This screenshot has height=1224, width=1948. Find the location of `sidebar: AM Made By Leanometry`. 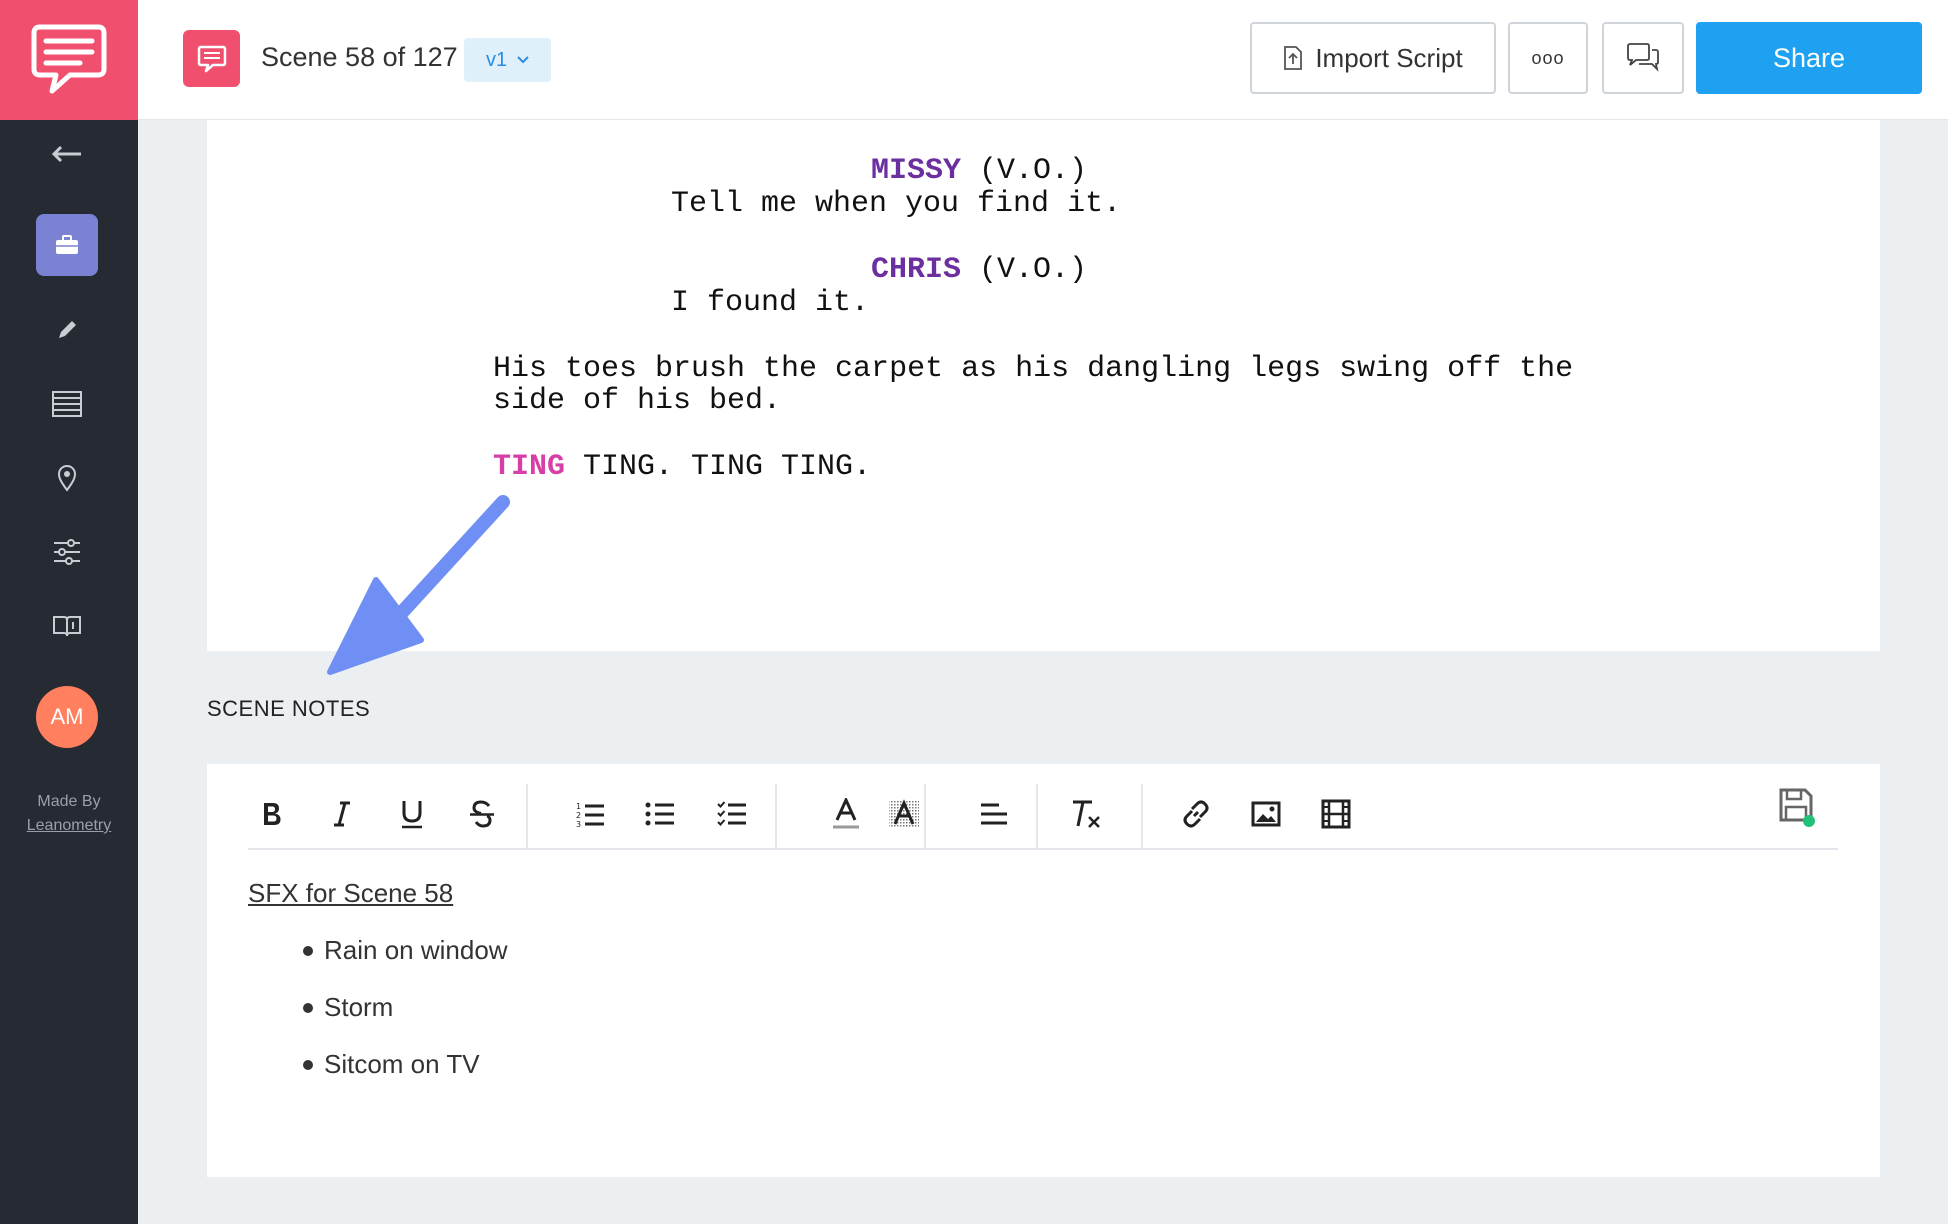

sidebar: AM Made By Leanometry is located at coordinates (69, 612).